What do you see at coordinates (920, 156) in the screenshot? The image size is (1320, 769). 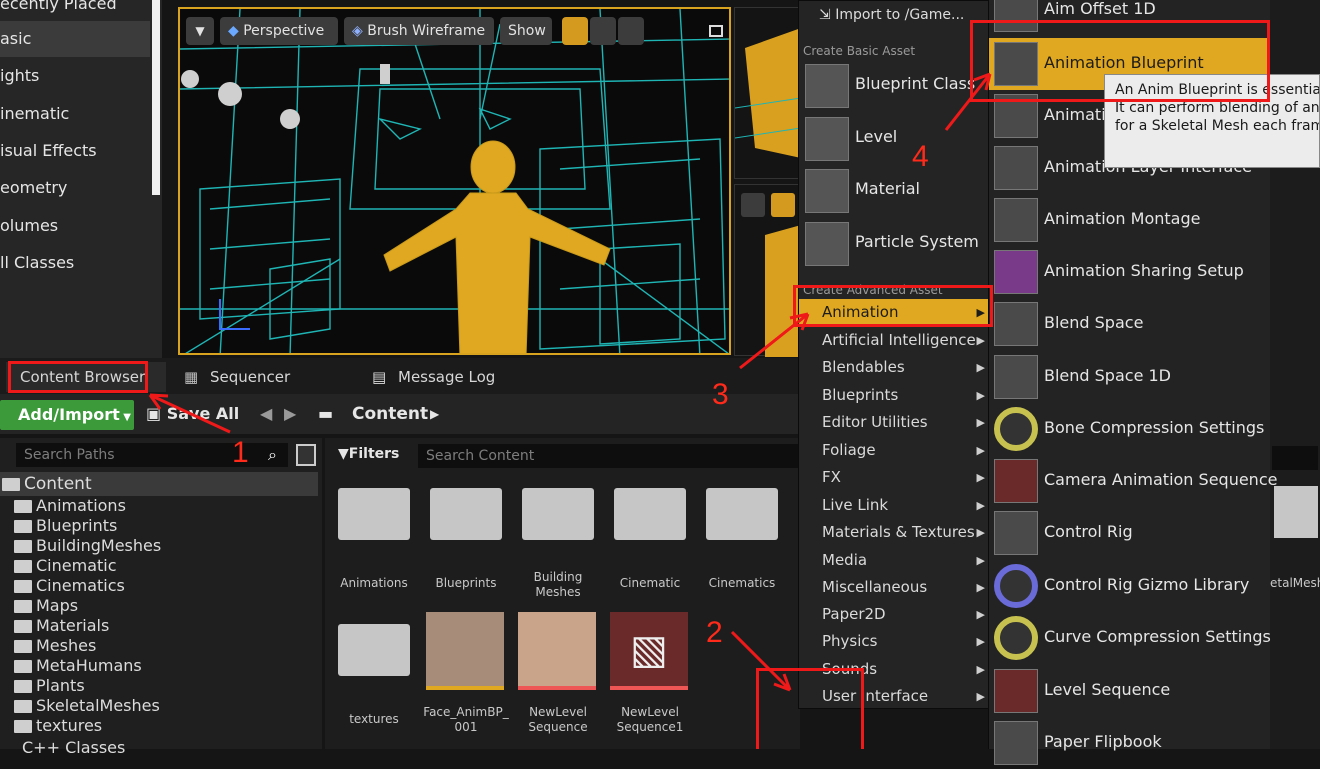 I see `annotation-number-4: 4` at bounding box center [920, 156].